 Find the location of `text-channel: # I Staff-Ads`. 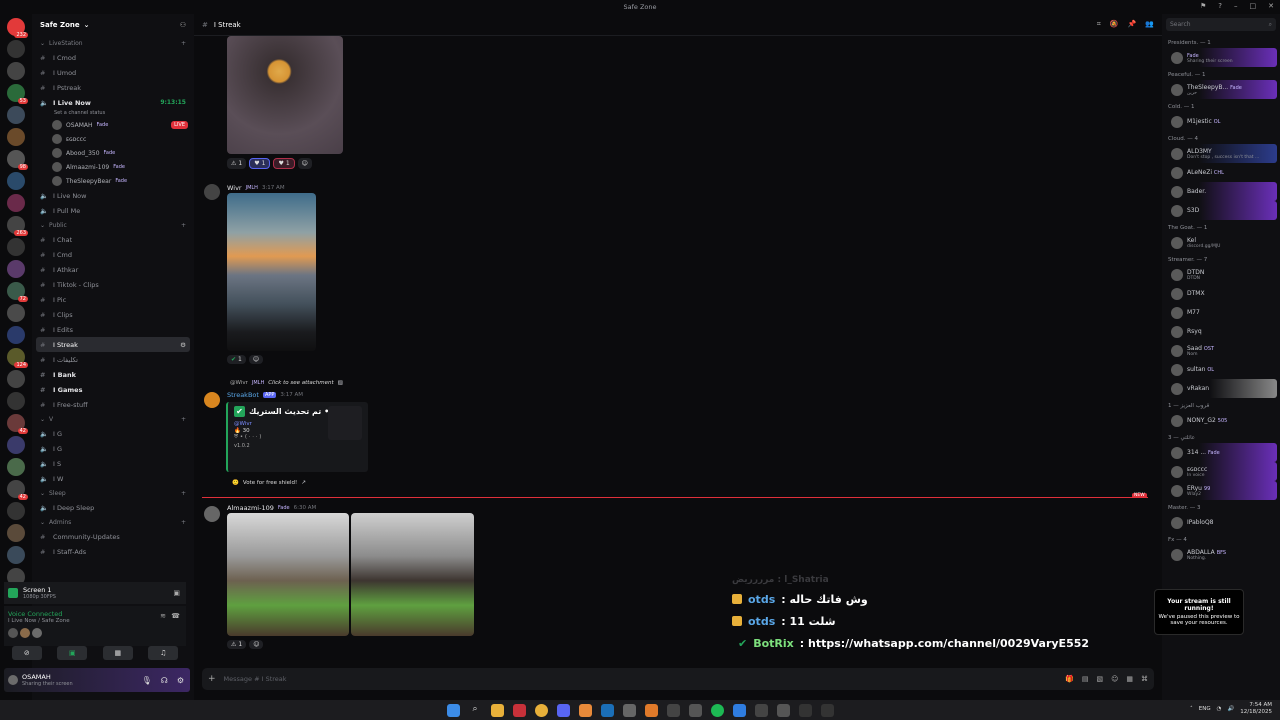

text-channel: # I Staff-Ads is located at coordinates (113, 551).